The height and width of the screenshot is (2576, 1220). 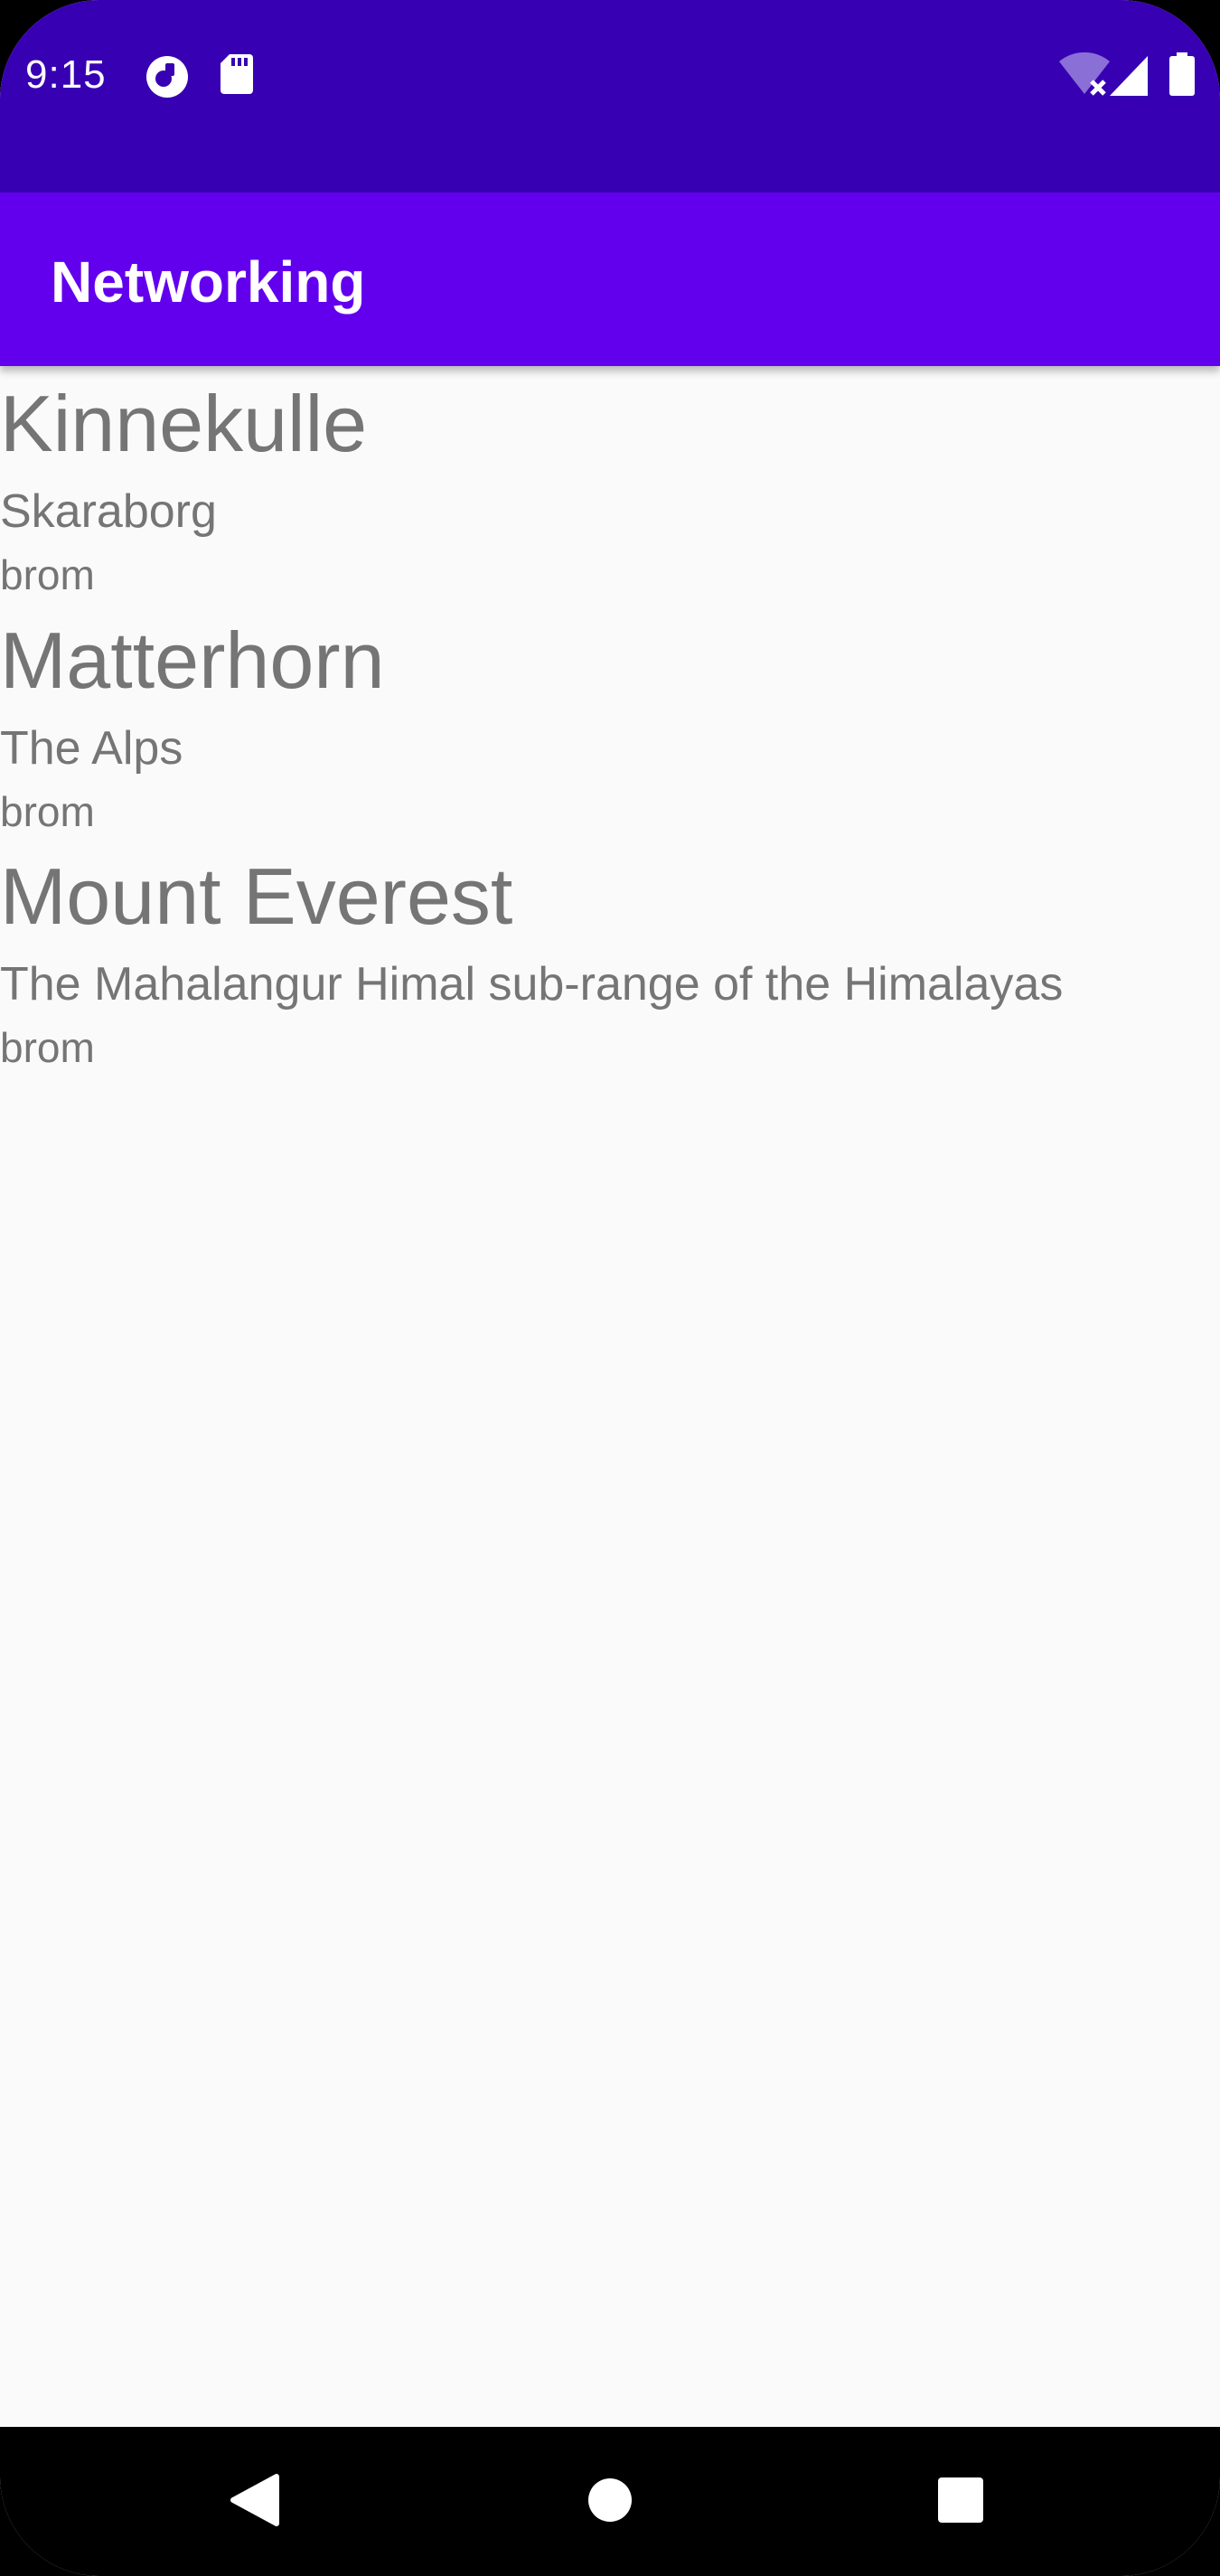 What do you see at coordinates (208, 282) in the screenshot?
I see `app-title: Networking` at bounding box center [208, 282].